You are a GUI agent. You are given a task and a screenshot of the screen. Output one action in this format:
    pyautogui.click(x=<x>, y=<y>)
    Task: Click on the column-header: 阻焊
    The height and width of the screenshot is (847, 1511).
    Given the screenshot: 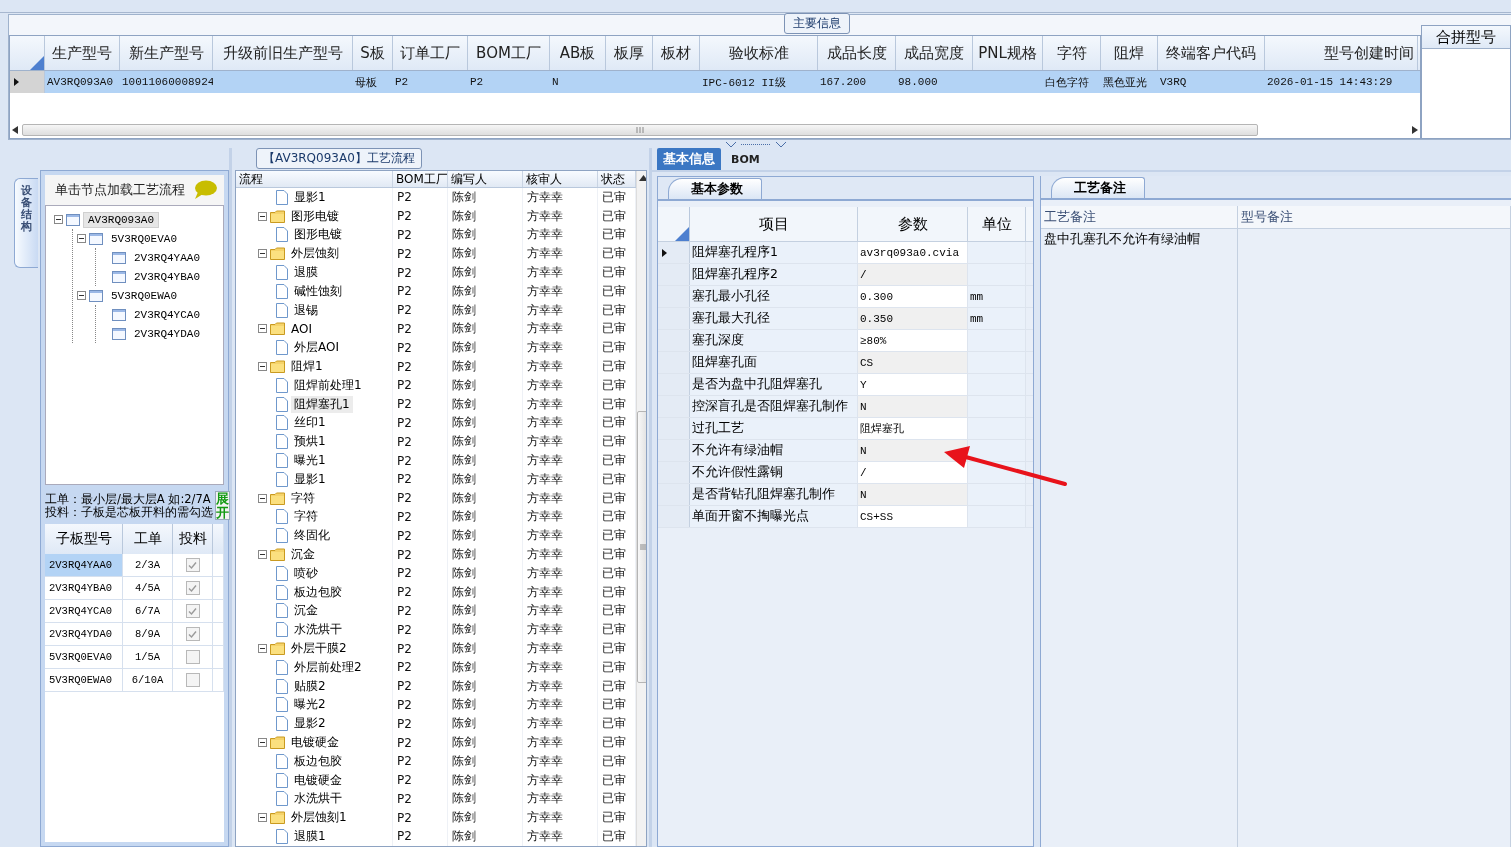 What is the action you would take?
    pyautogui.click(x=1129, y=53)
    